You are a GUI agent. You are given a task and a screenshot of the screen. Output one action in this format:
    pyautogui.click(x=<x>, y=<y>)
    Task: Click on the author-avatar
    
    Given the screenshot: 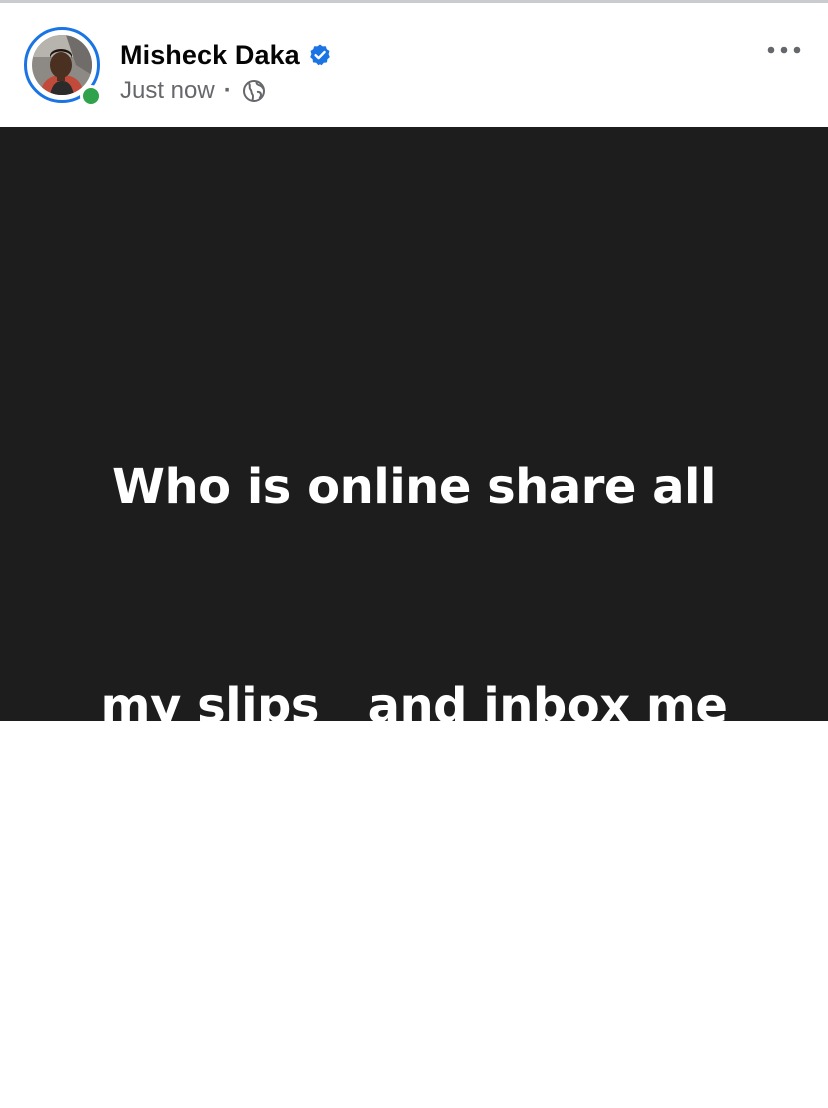 What is the action you would take?
    pyautogui.click(x=65, y=68)
    